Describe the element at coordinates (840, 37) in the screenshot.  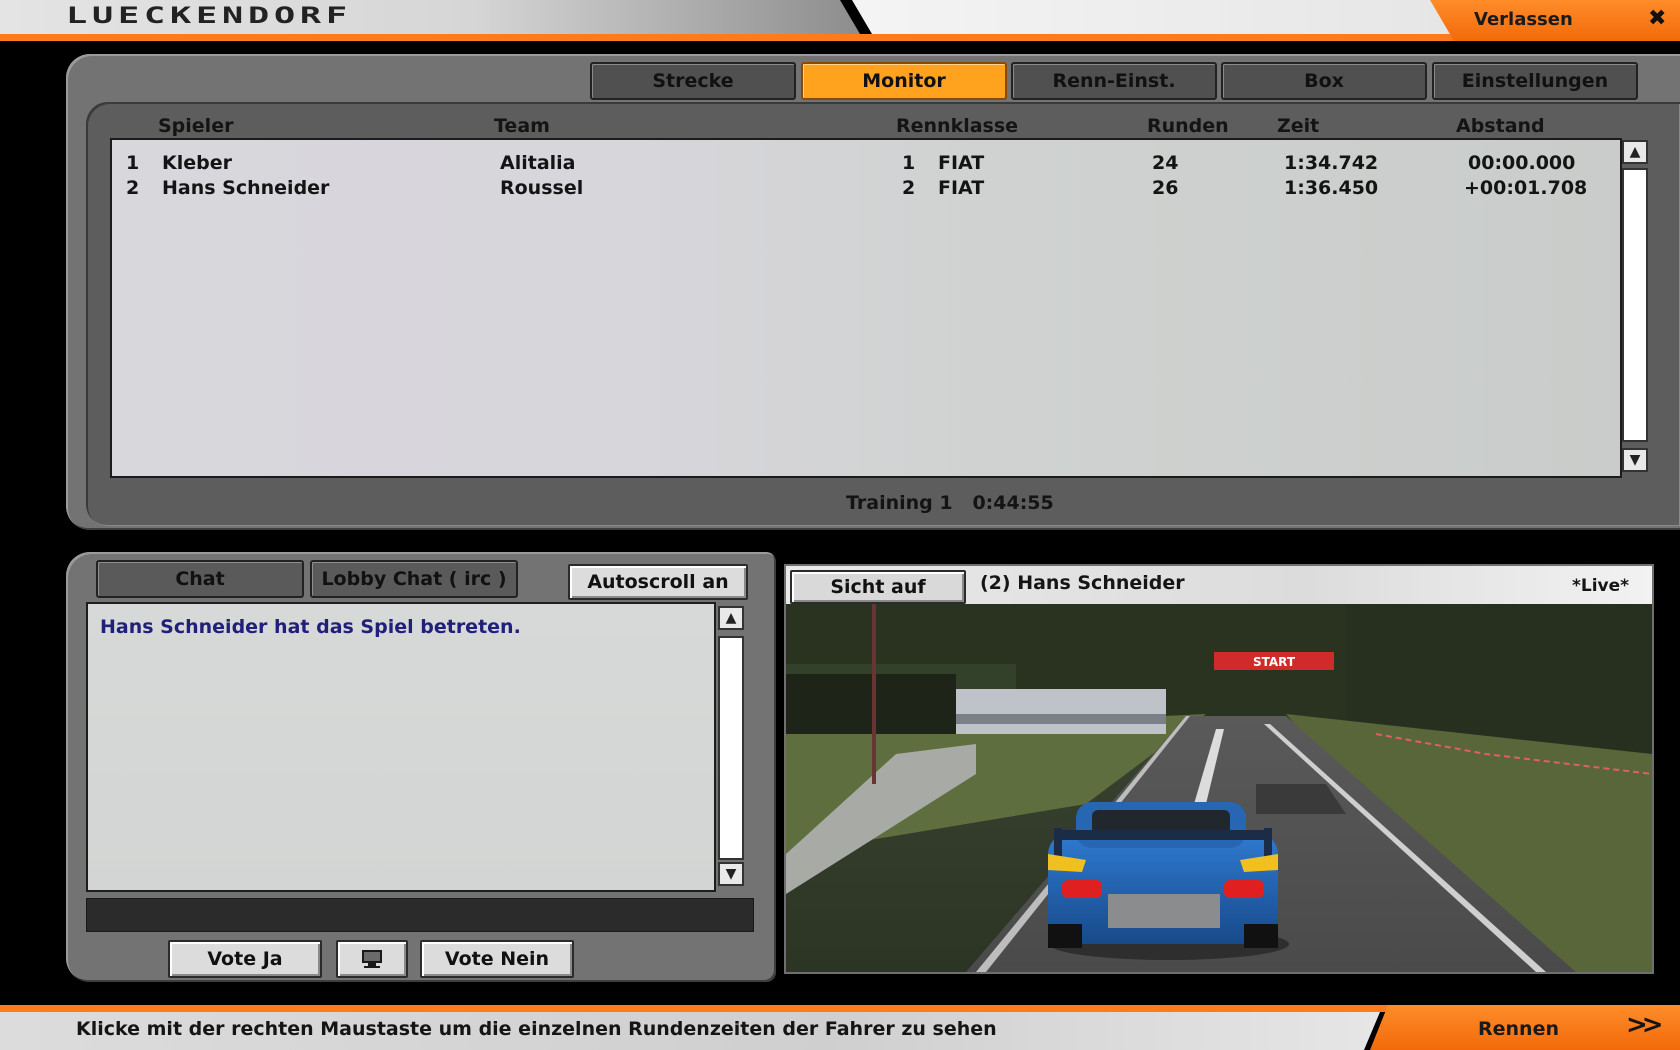
I see `header-accent-line` at that location.